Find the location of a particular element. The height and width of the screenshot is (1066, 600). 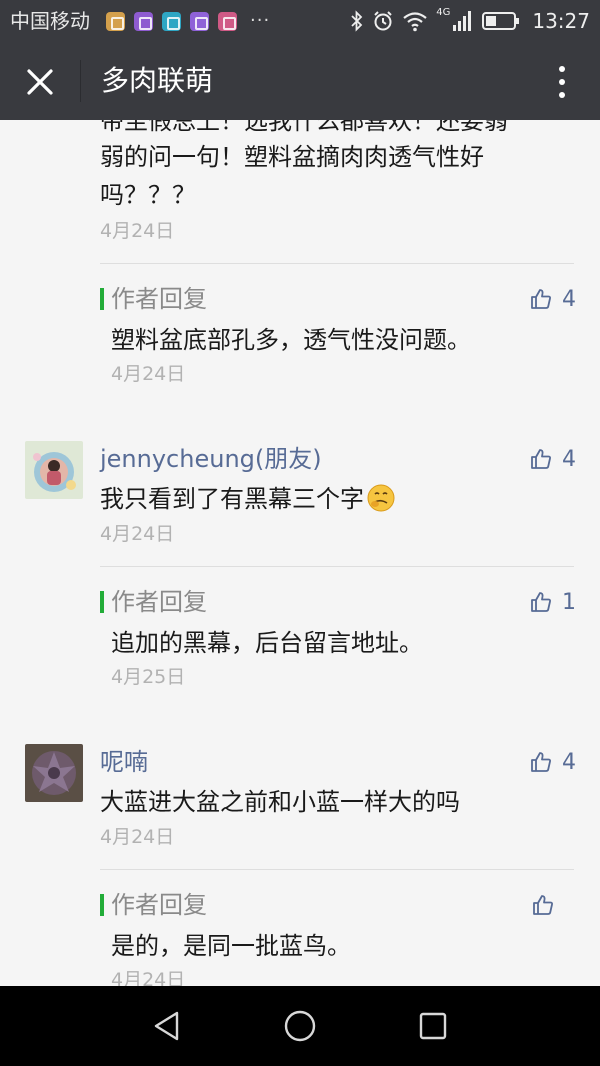

author-reply-text: 是的，是同一批蓝鸟。 is located at coordinates (231, 946).